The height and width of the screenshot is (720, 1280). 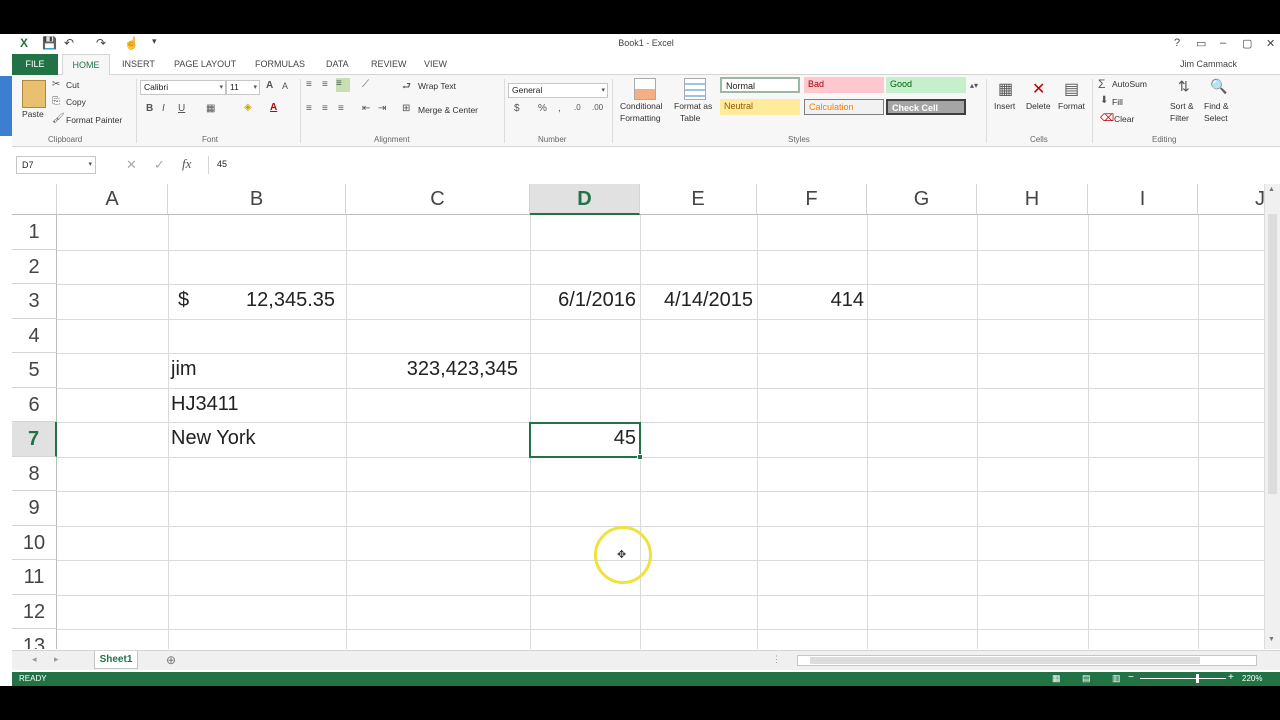 I want to click on row-header-2: 2, so click(x=34, y=267).